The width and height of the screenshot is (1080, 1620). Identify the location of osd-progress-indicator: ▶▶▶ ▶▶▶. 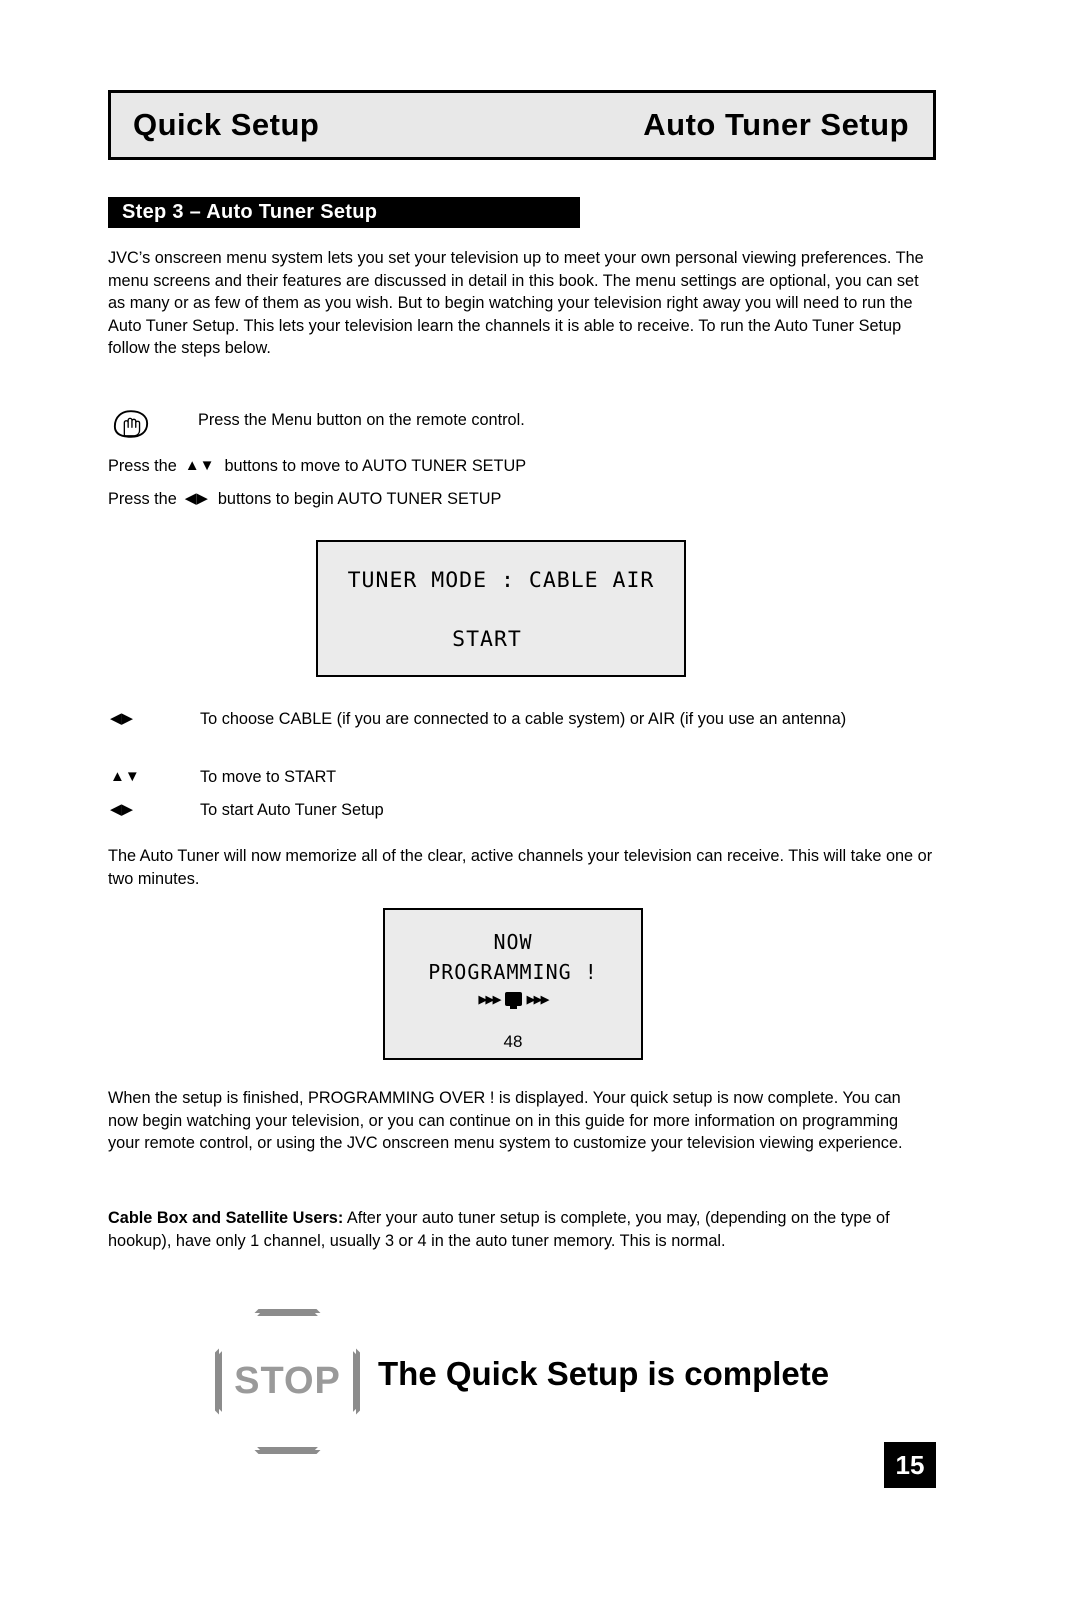
(513, 999).